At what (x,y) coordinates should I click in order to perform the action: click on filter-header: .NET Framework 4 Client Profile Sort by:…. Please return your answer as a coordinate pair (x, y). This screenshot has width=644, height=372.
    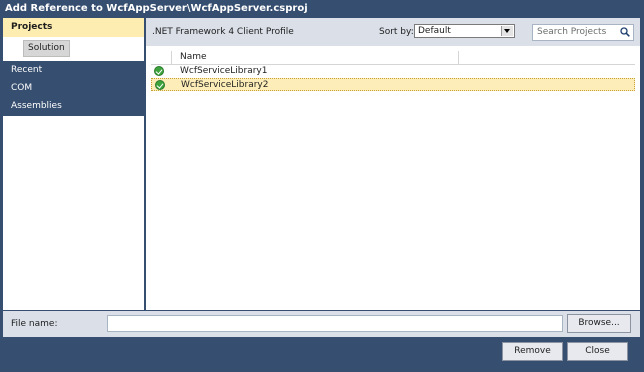
    Looking at the image, I should click on (393, 32).